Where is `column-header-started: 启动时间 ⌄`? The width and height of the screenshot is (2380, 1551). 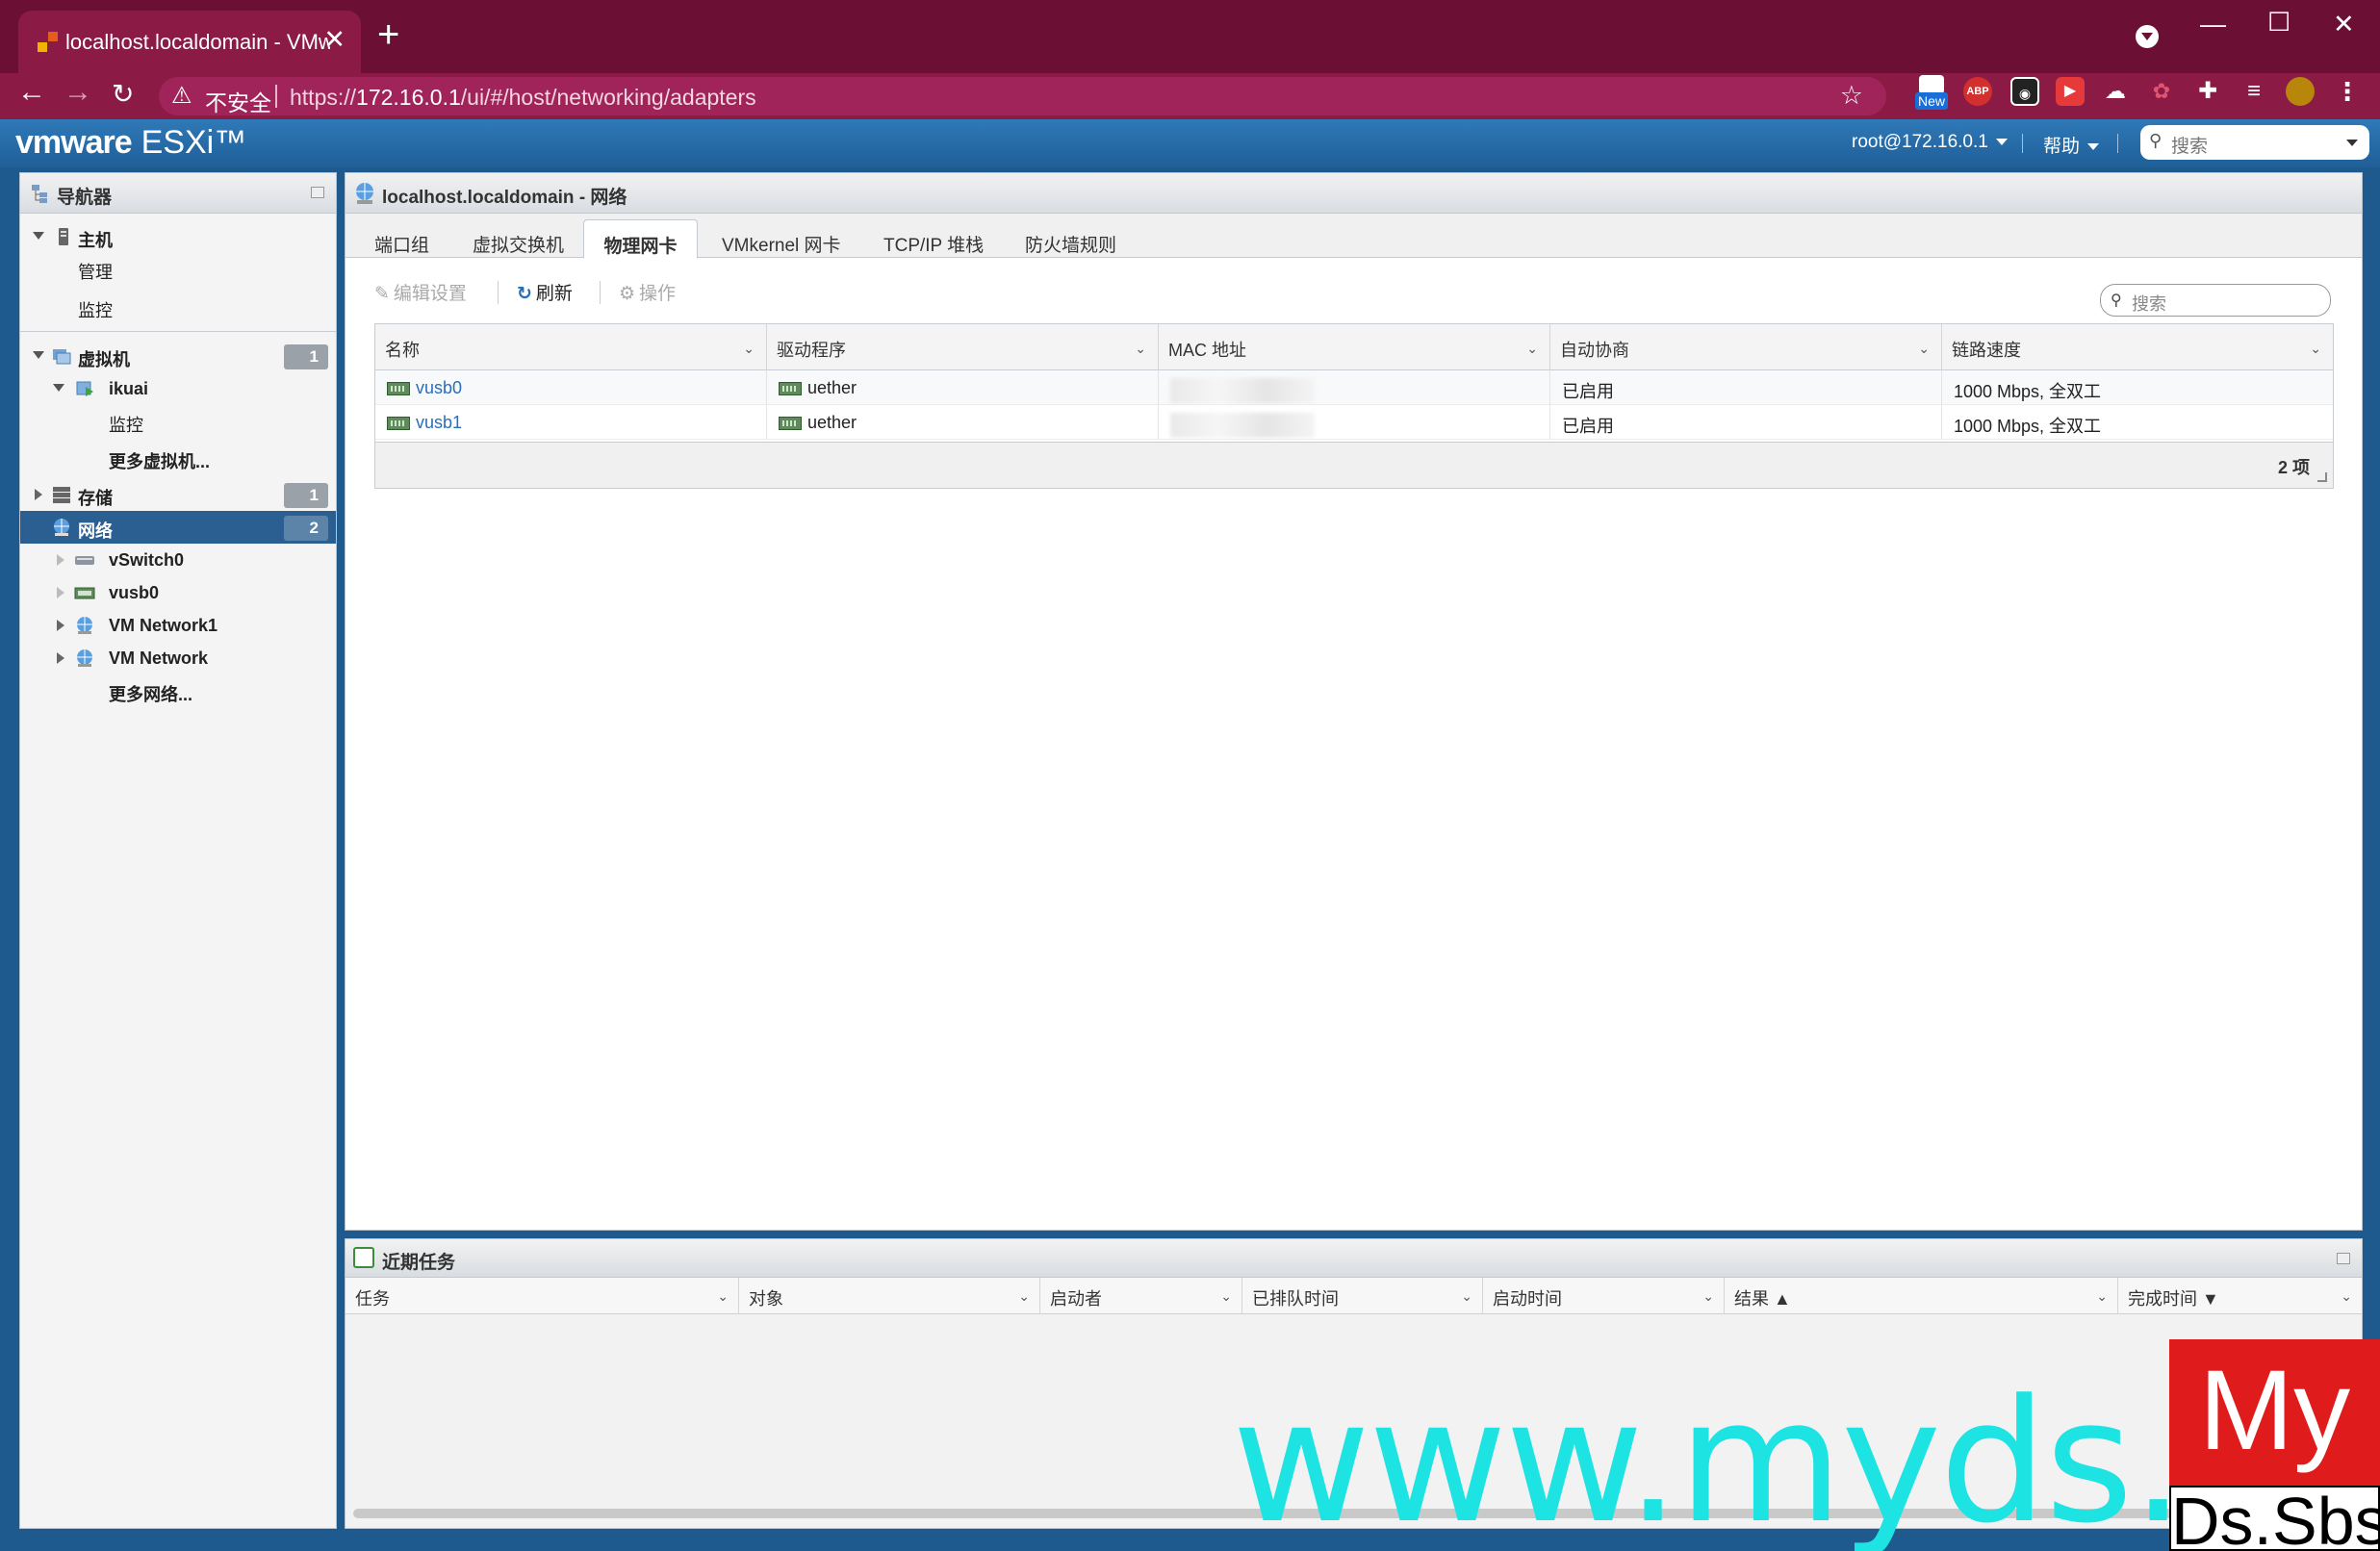
column-header-started: 启动时间 ⌄ is located at coordinates (1604, 1296).